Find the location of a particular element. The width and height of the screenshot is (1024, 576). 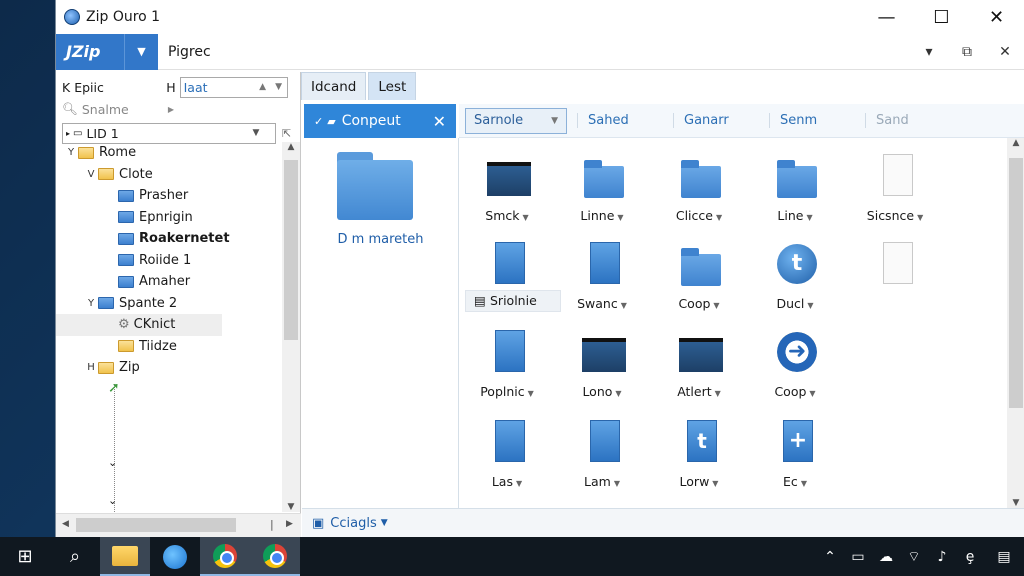

tab-idcand: Idcand is located at coordinates (334, 86).